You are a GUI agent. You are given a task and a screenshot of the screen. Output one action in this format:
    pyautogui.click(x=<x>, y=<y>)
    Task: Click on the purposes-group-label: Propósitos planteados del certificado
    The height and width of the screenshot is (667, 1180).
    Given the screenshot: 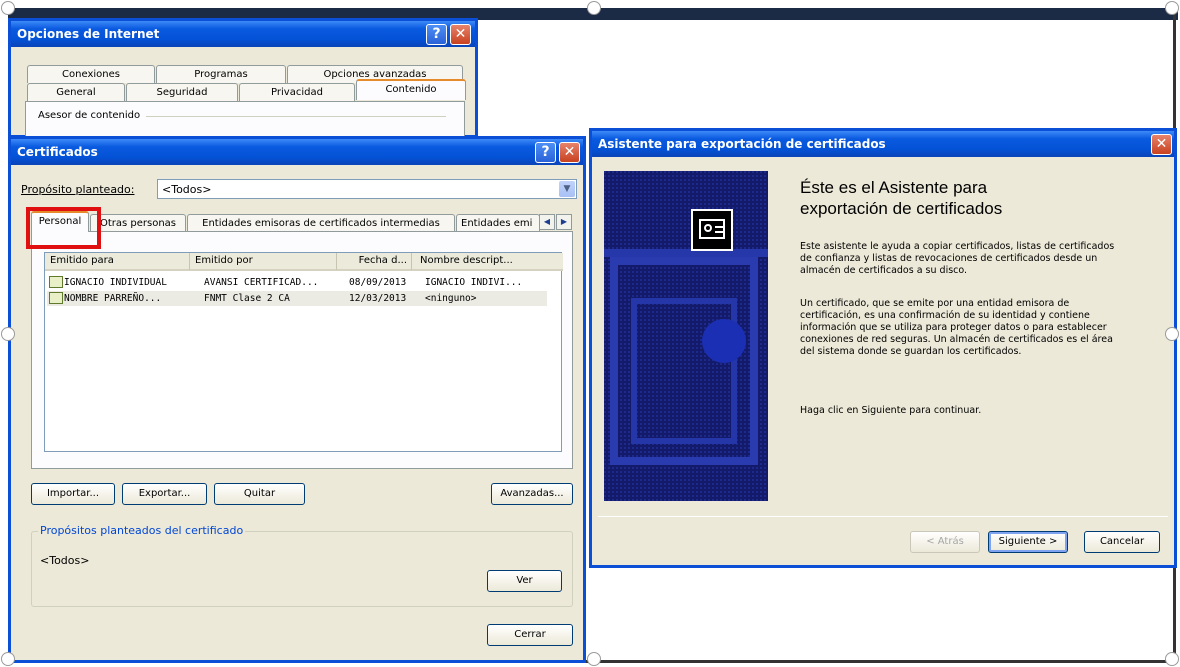 What is the action you would take?
    pyautogui.click(x=142, y=530)
    